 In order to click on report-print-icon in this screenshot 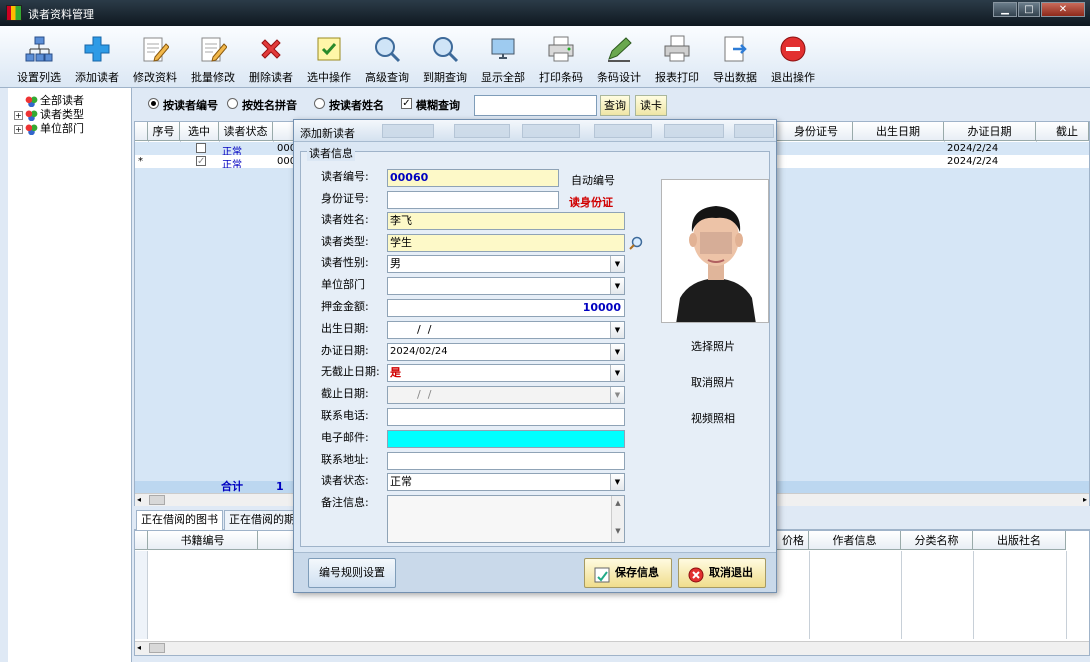, I will do `click(677, 49)`.